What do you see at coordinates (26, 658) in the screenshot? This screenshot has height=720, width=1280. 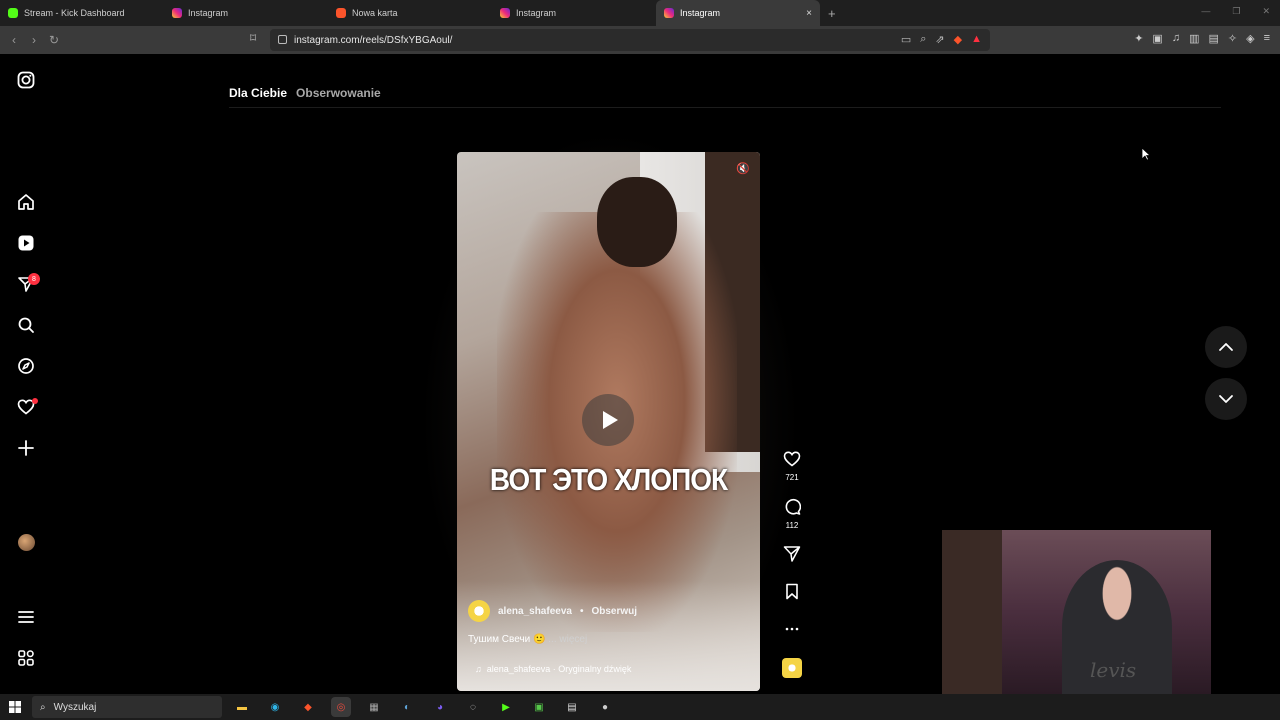 I see `also-from-meta-icon` at bounding box center [26, 658].